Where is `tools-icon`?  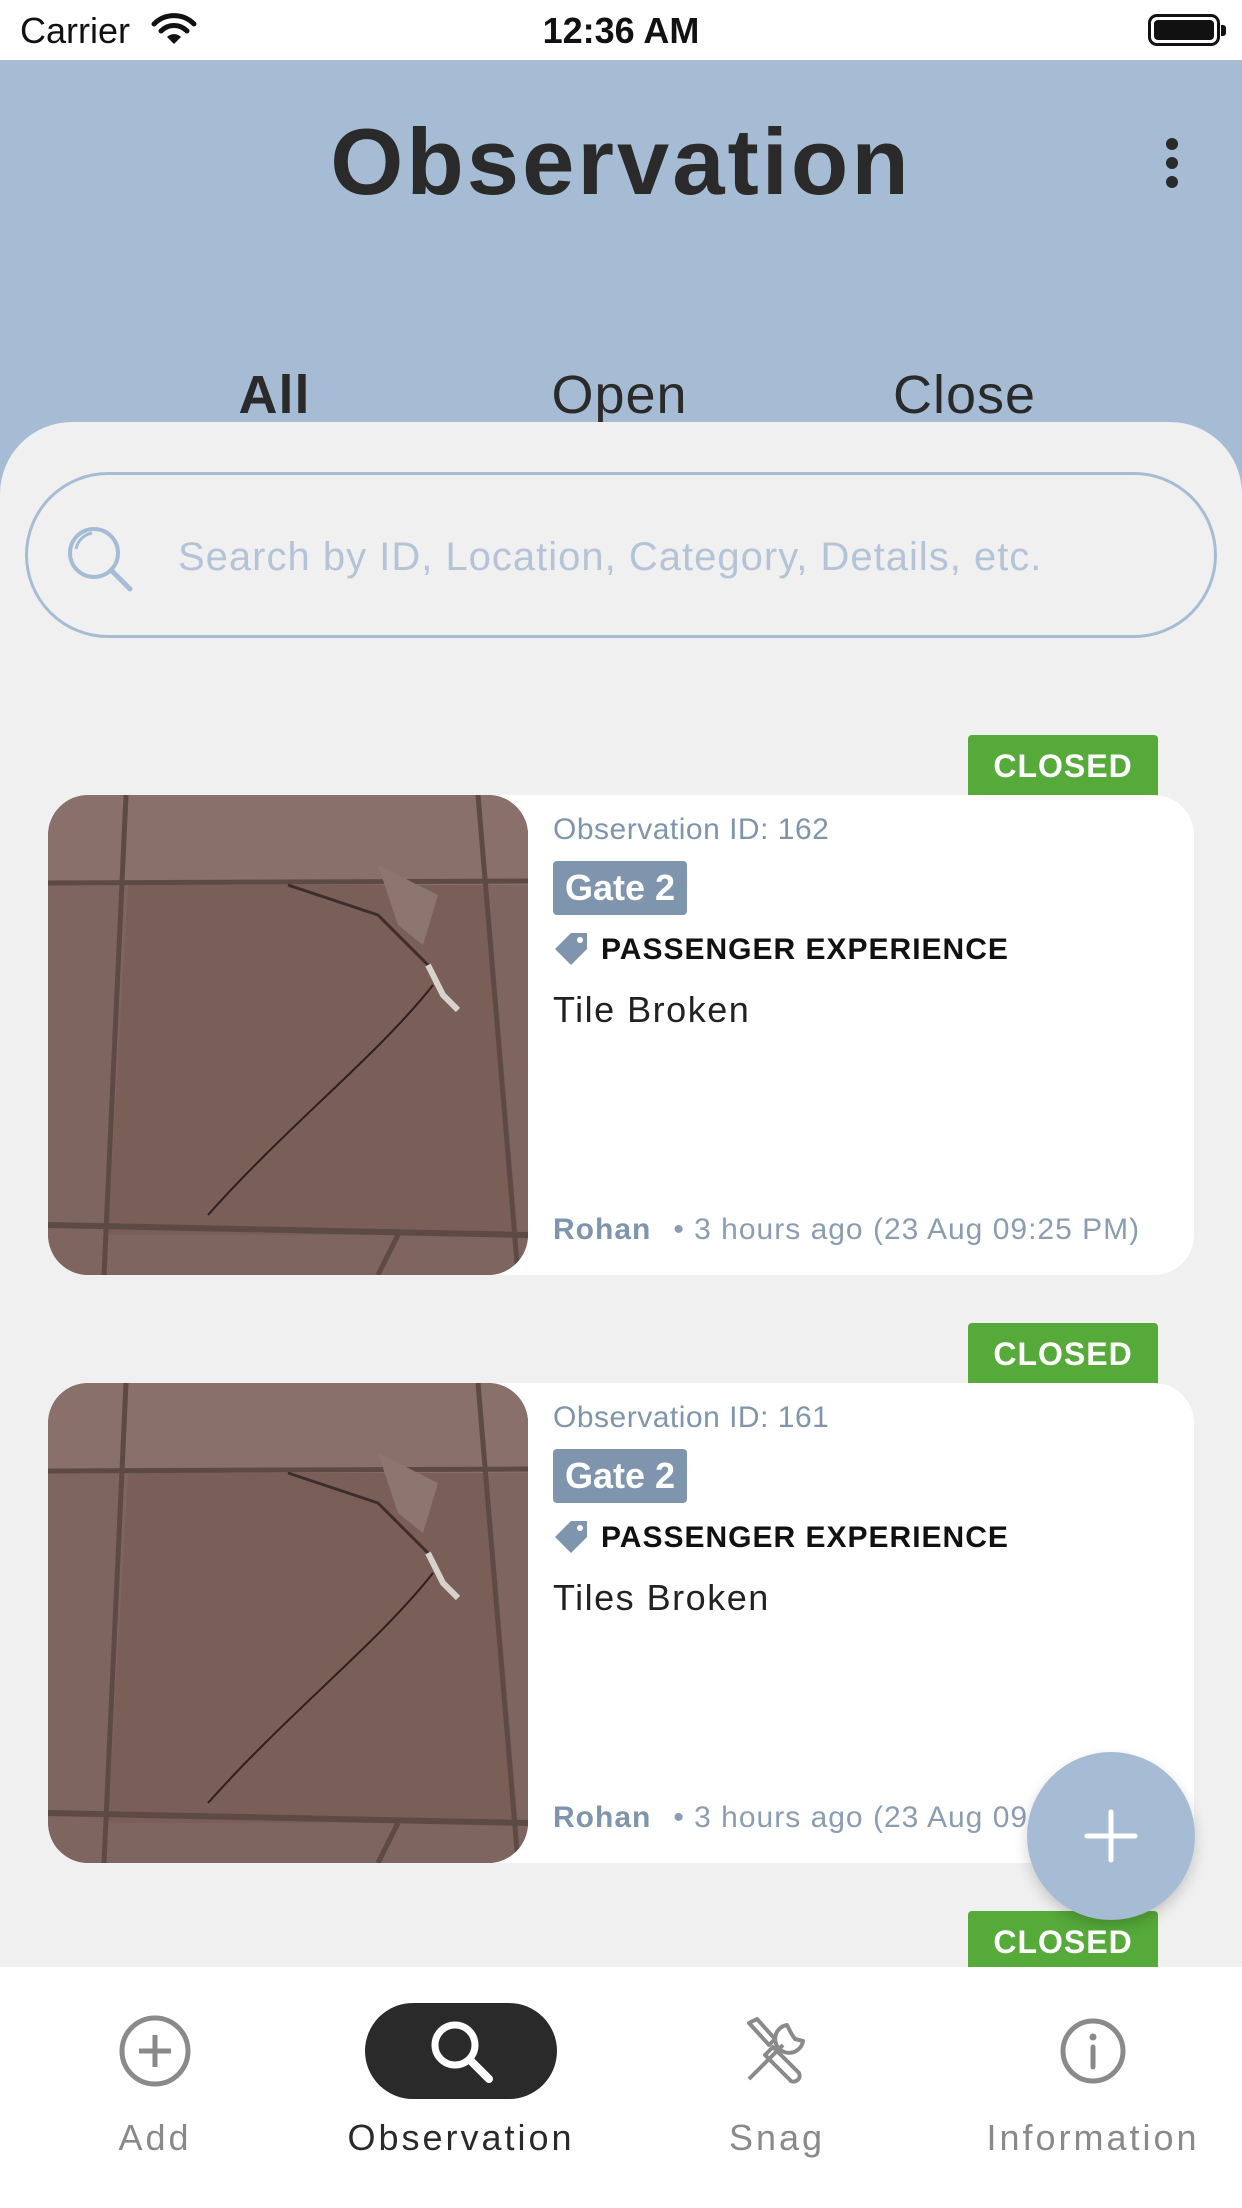 tools-icon is located at coordinates (776, 2050).